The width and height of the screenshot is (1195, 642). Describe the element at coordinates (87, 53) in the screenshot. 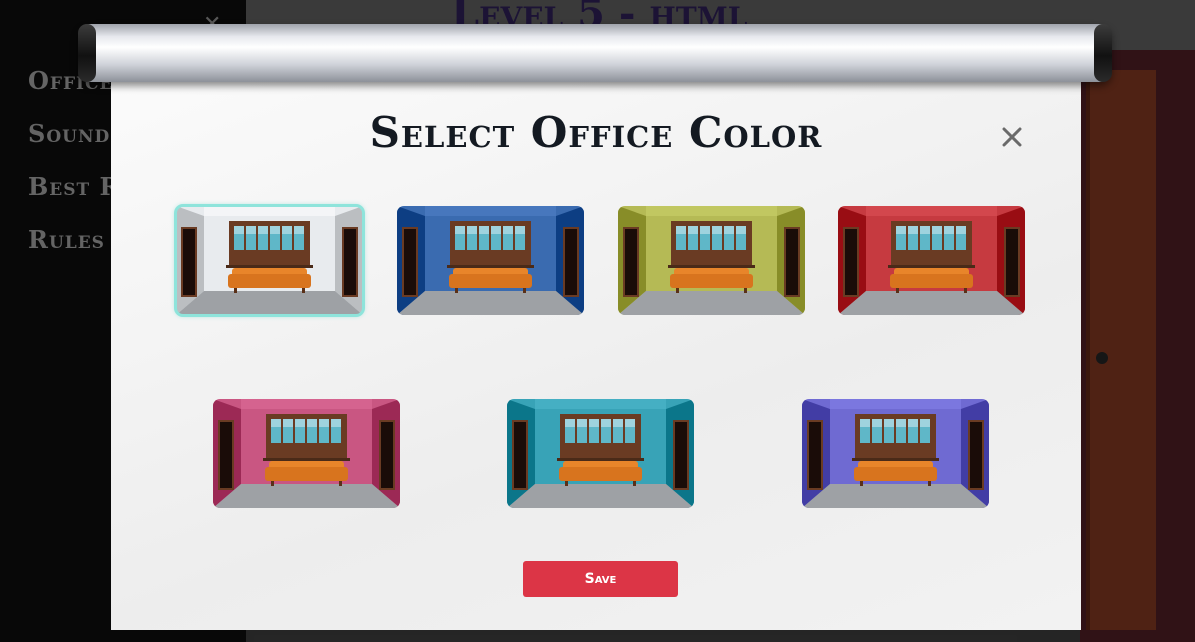

I see `roller-cap-left` at that location.